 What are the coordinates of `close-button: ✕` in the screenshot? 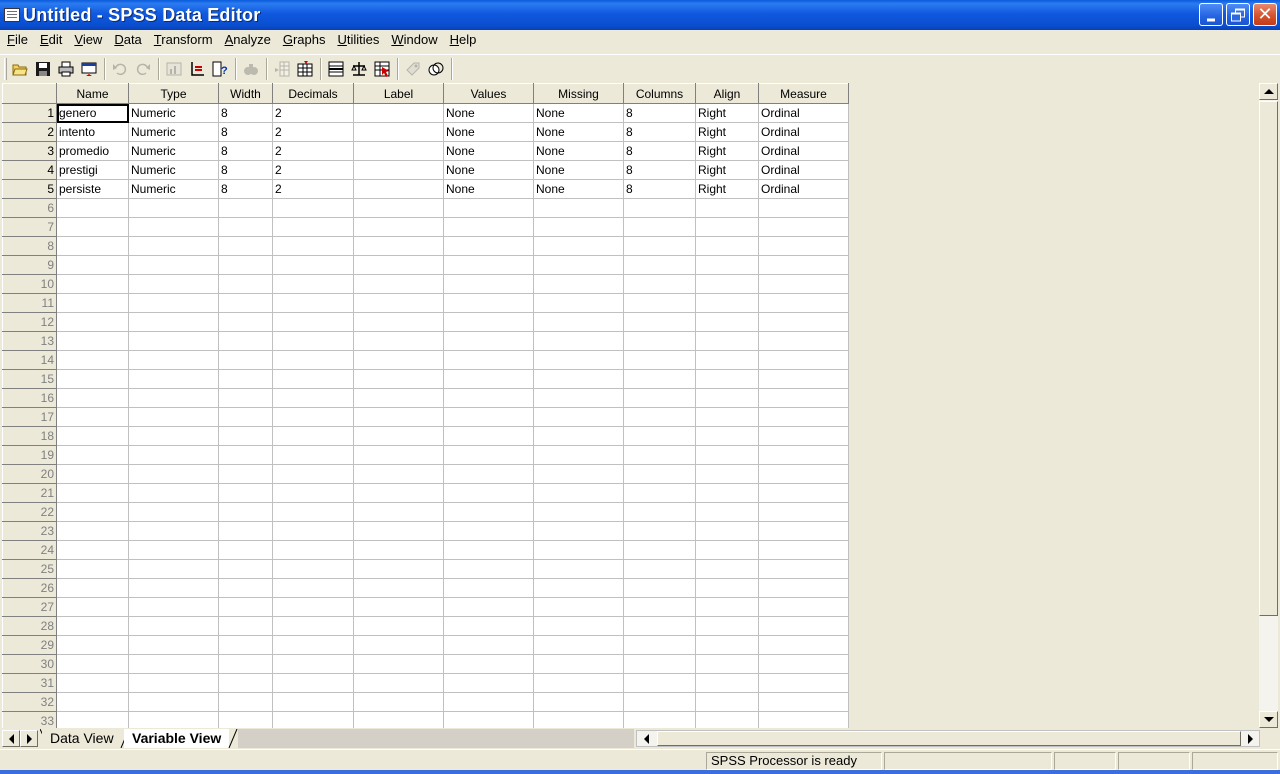 It's located at (1265, 14).